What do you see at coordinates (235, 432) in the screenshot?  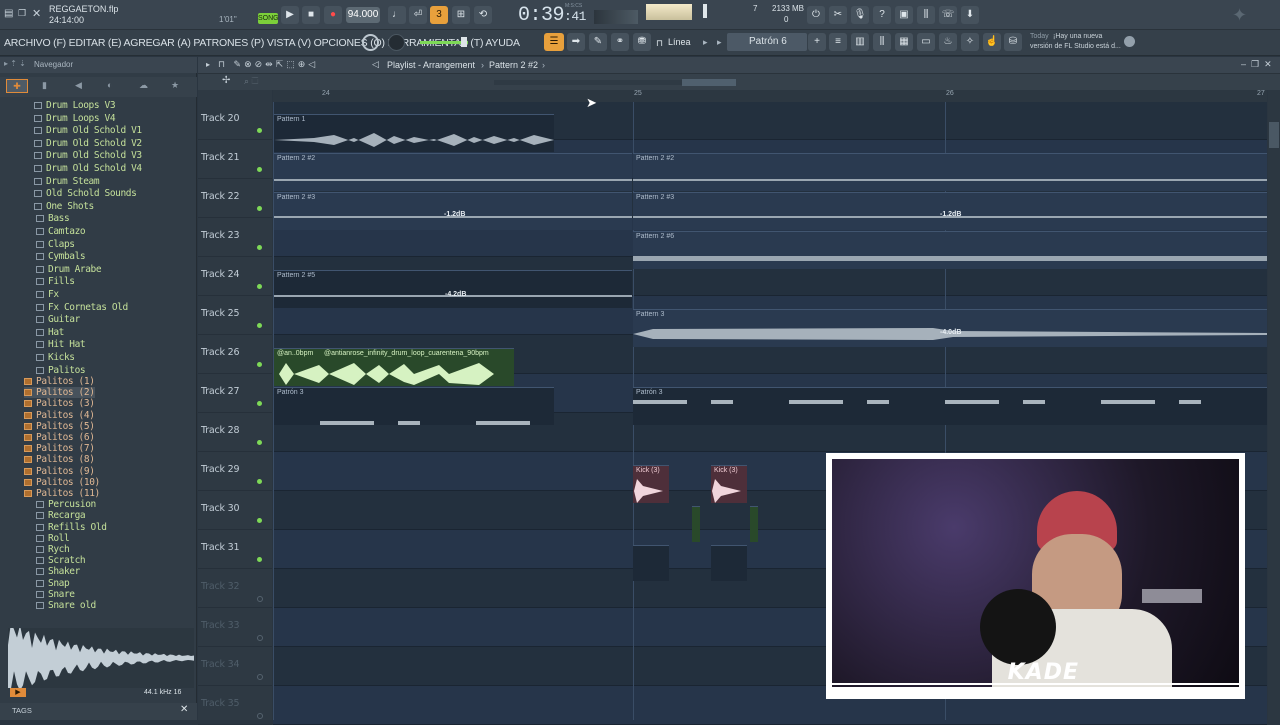 I see `track-header: Track 28` at bounding box center [235, 432].